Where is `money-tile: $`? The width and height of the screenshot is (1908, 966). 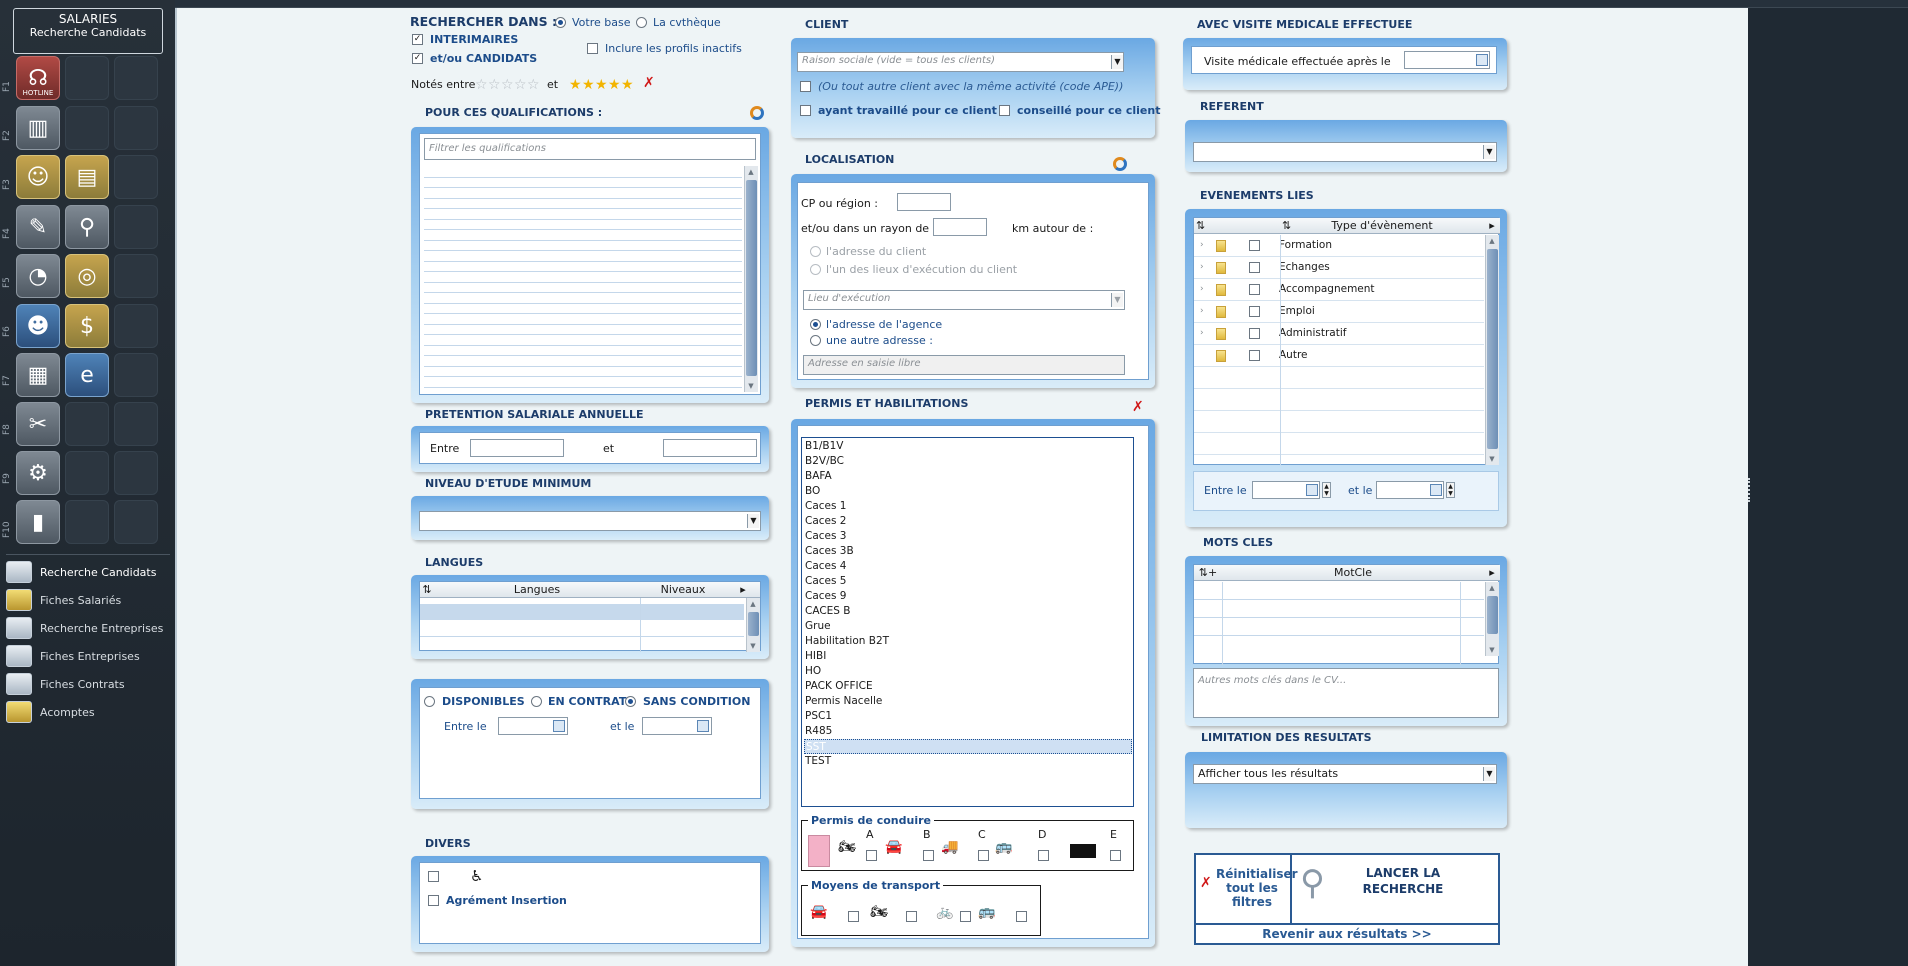
money-tile: $ is located at coordinates (87, 326).